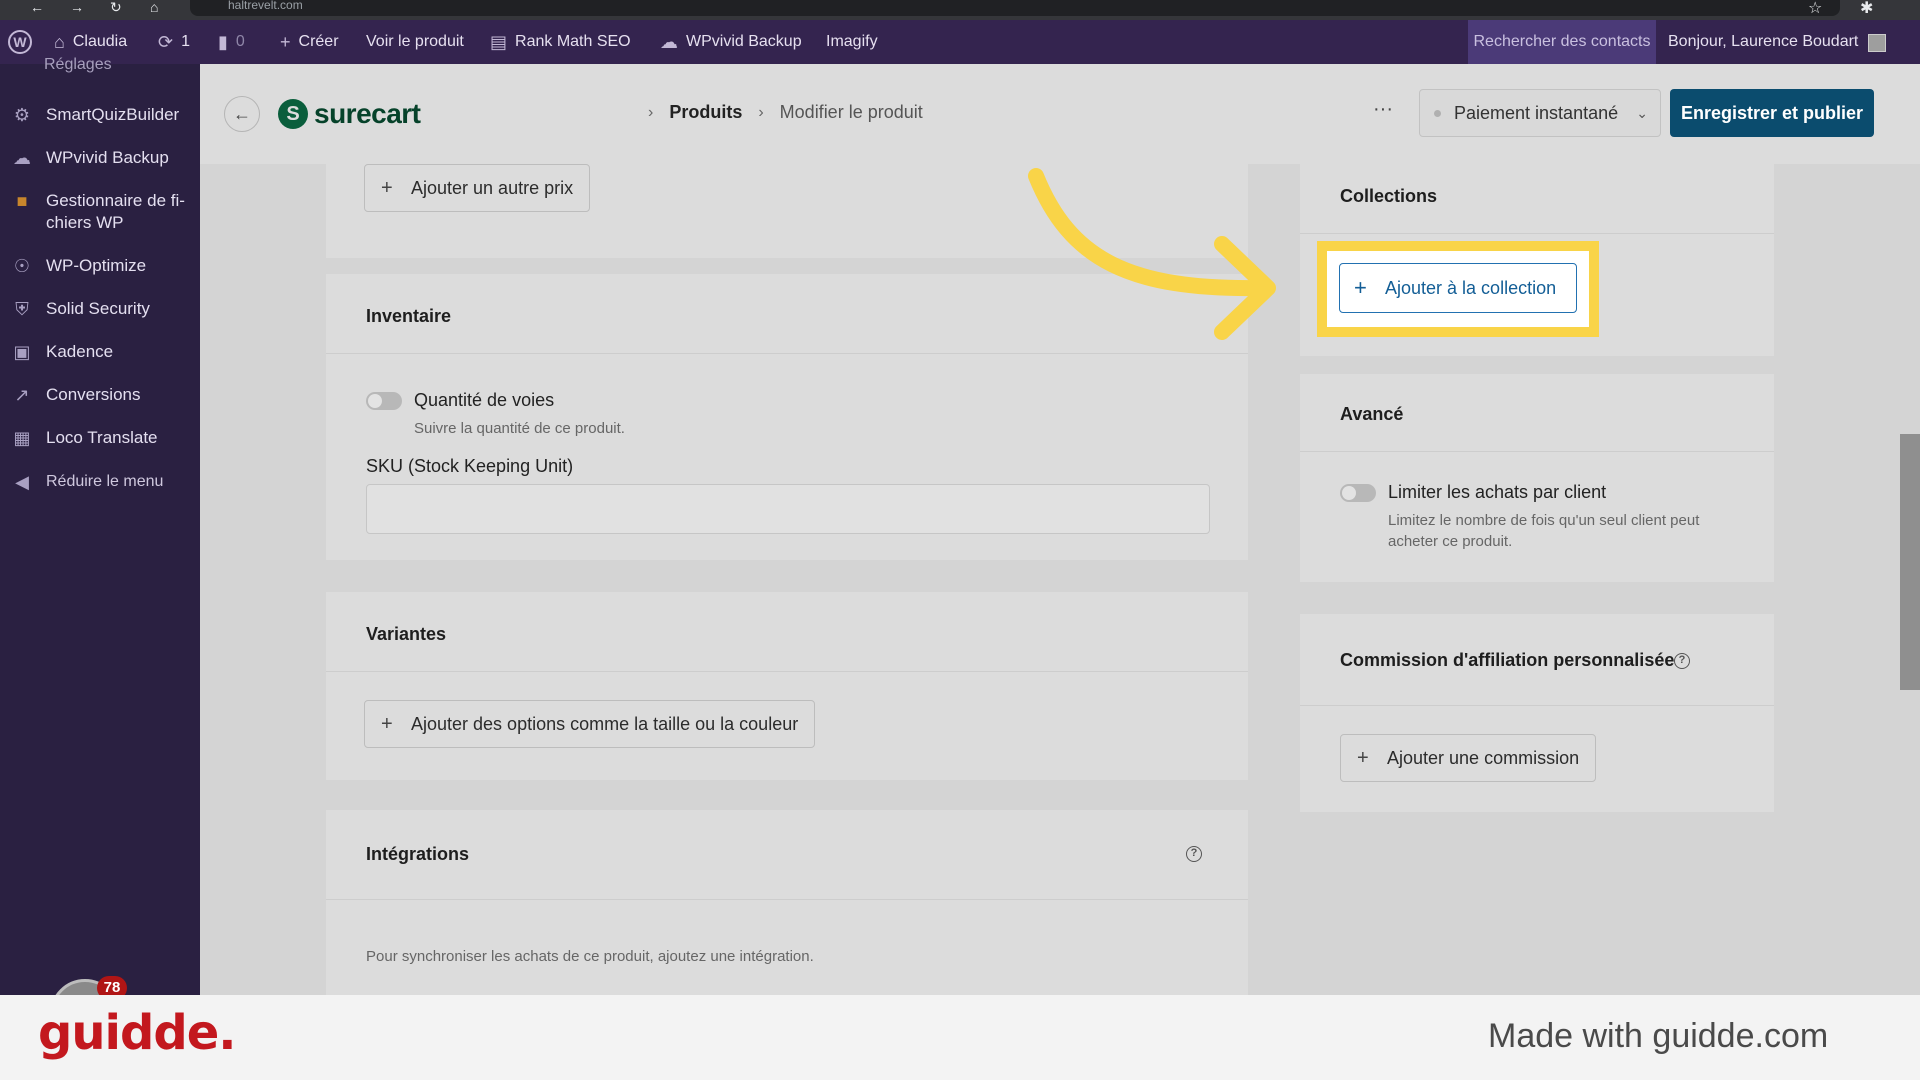 The width and height of the screenshot is (1920, 1080). Describe the element at coordinates (100, 438) in the screenshot. I see `sidebar-item-loco-translate: ▦ Loco Translate` at that location.